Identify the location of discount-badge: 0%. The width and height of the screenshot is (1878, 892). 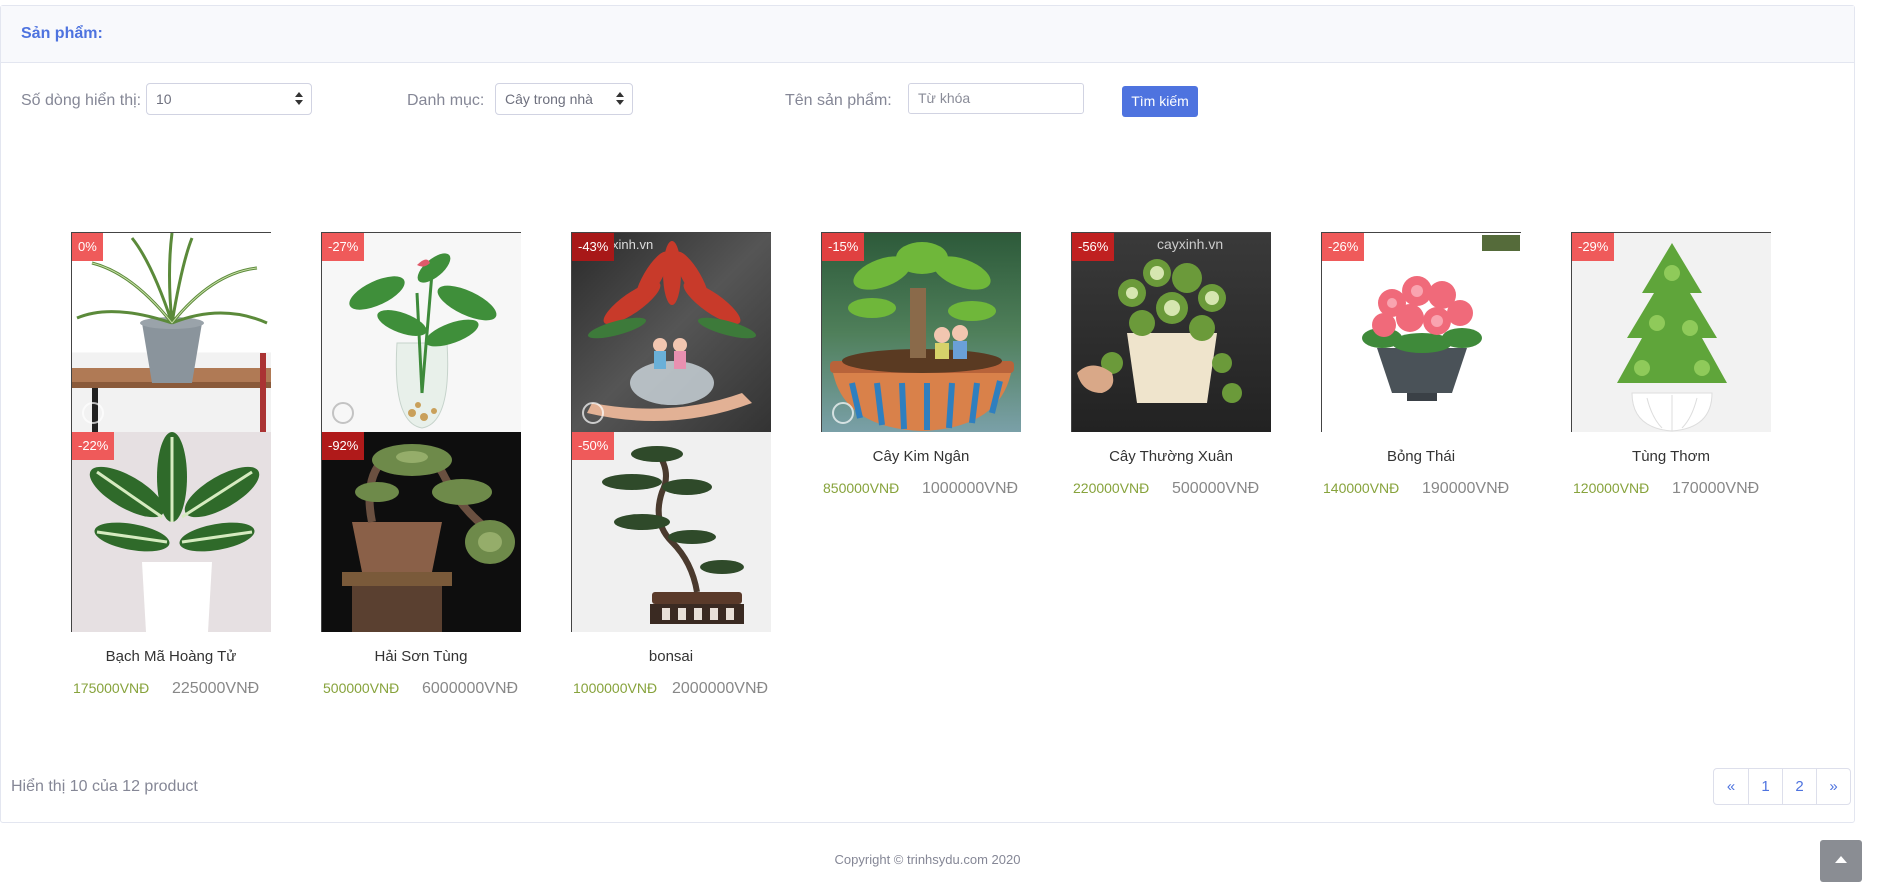
(87, 247).